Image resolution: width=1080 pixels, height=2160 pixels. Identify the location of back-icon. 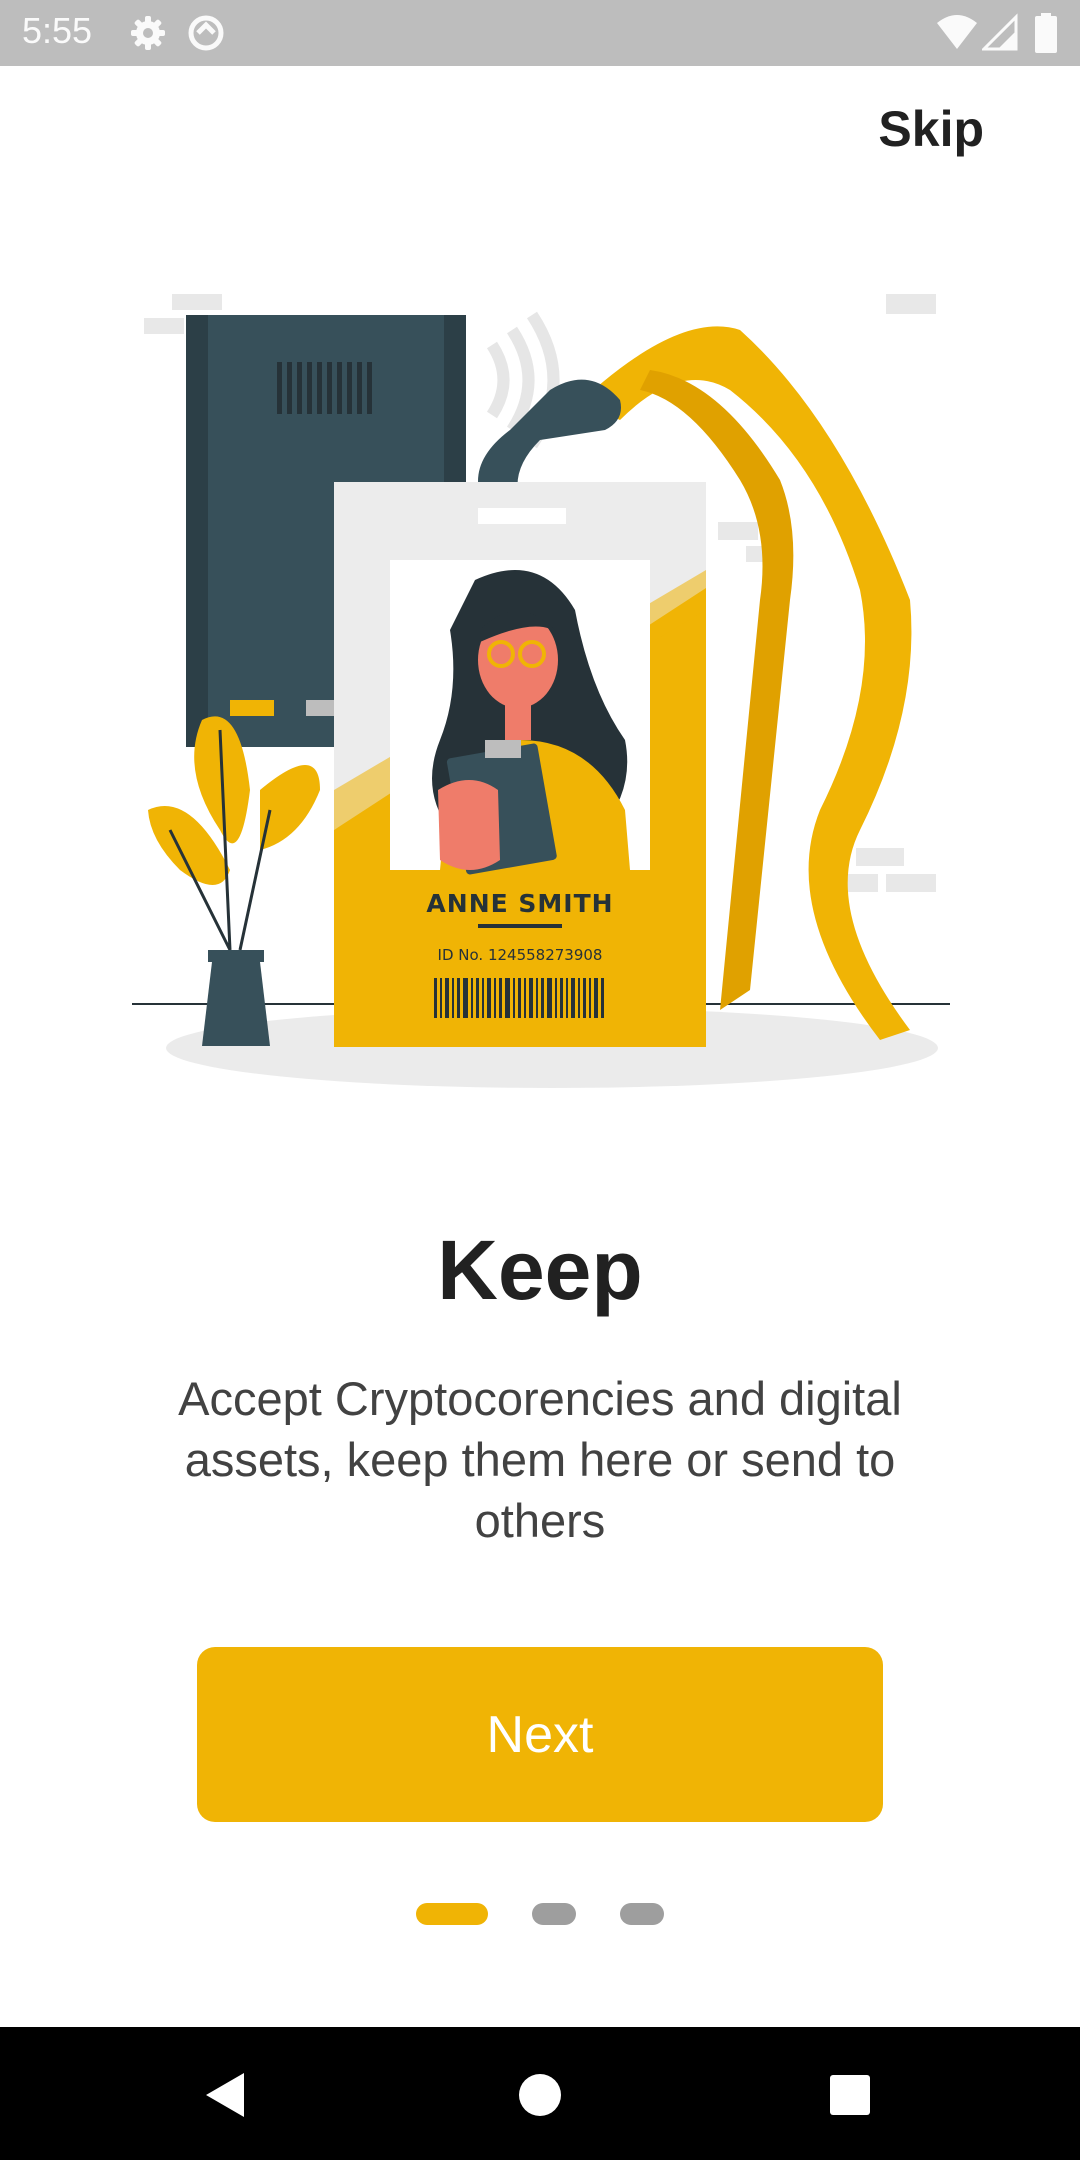
(226, 2095).